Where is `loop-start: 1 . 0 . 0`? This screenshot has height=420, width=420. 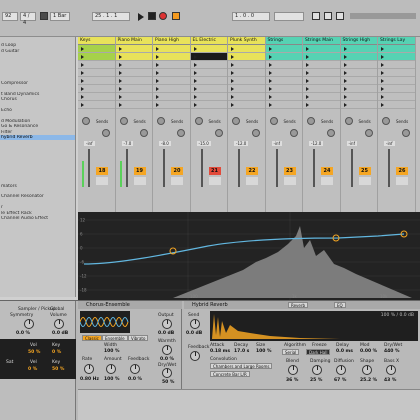
loop-start: 1 . 0 . 0 is located at coordinates (251, 16).